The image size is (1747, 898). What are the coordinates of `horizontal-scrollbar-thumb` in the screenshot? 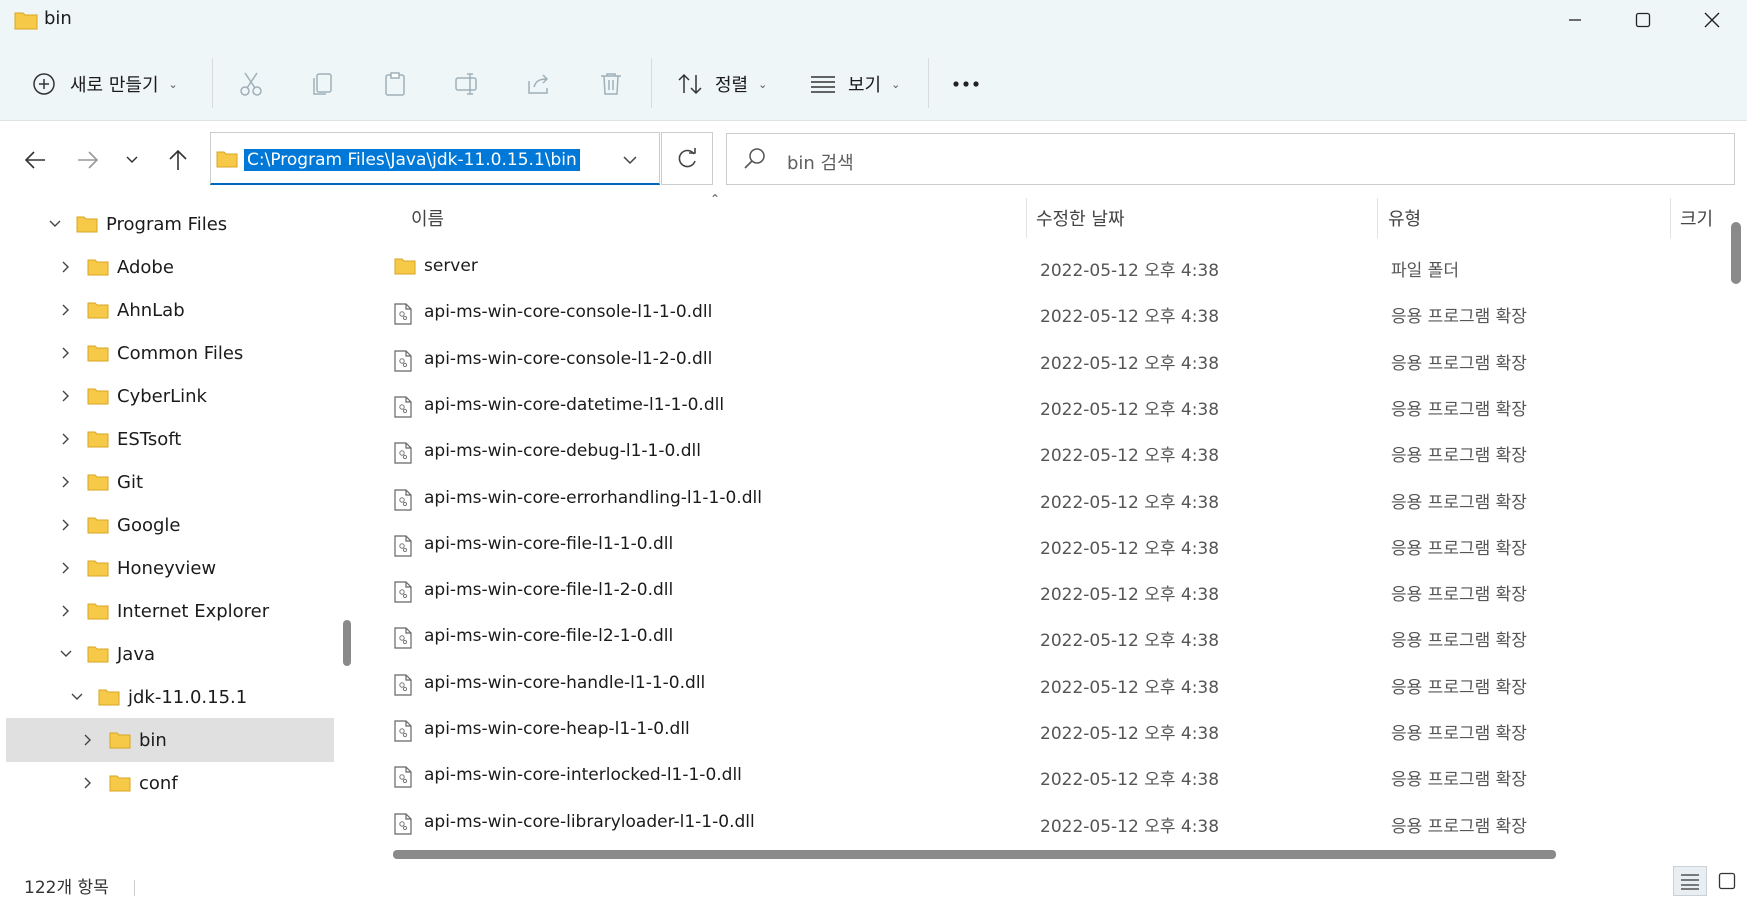 It's located at (974, 854).